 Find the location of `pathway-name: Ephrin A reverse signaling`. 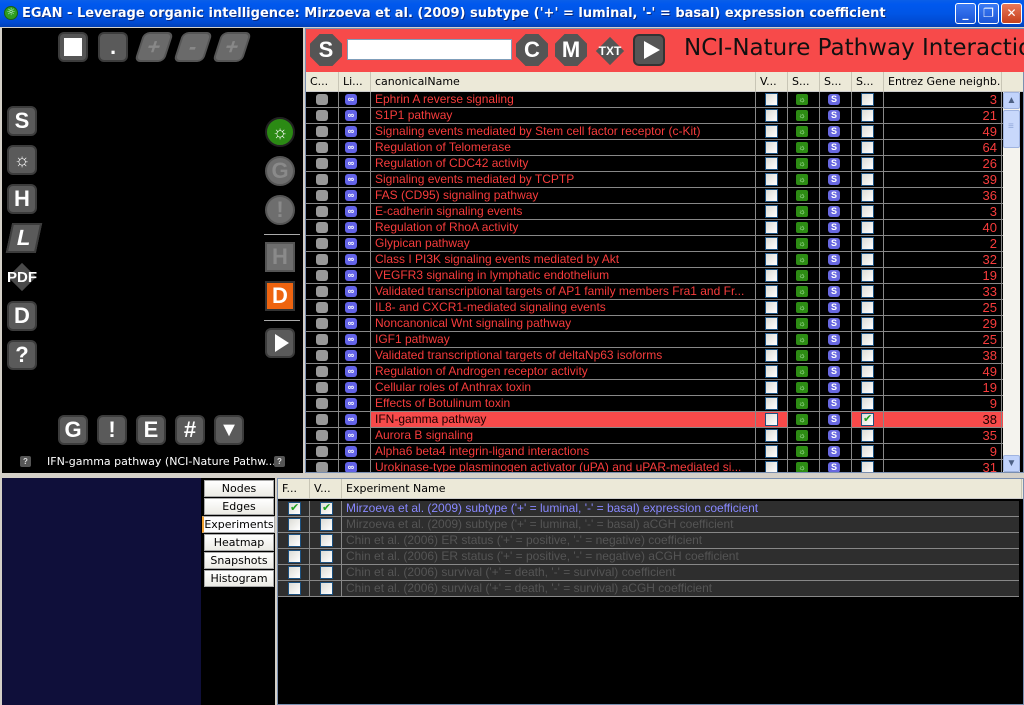

pathway-name: Ephrin A reverse signaling is located at coordinates (563, 99).